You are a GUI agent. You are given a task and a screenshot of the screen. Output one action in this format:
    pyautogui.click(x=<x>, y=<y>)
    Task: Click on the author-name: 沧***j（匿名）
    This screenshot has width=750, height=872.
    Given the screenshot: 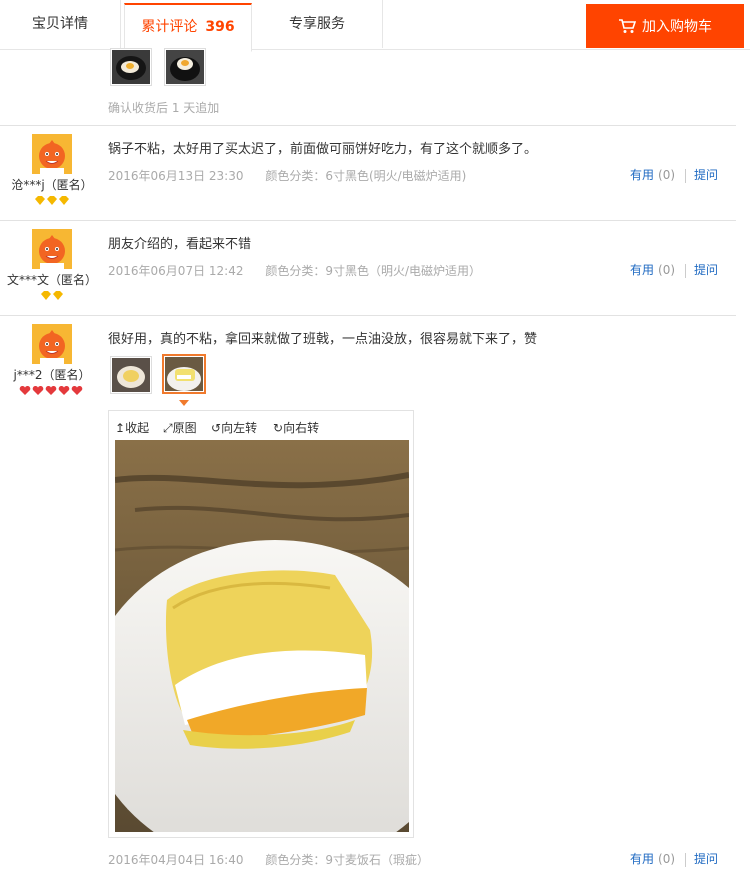 What is the action you would take?
    pyautogui.click(x=52, y=185)
    